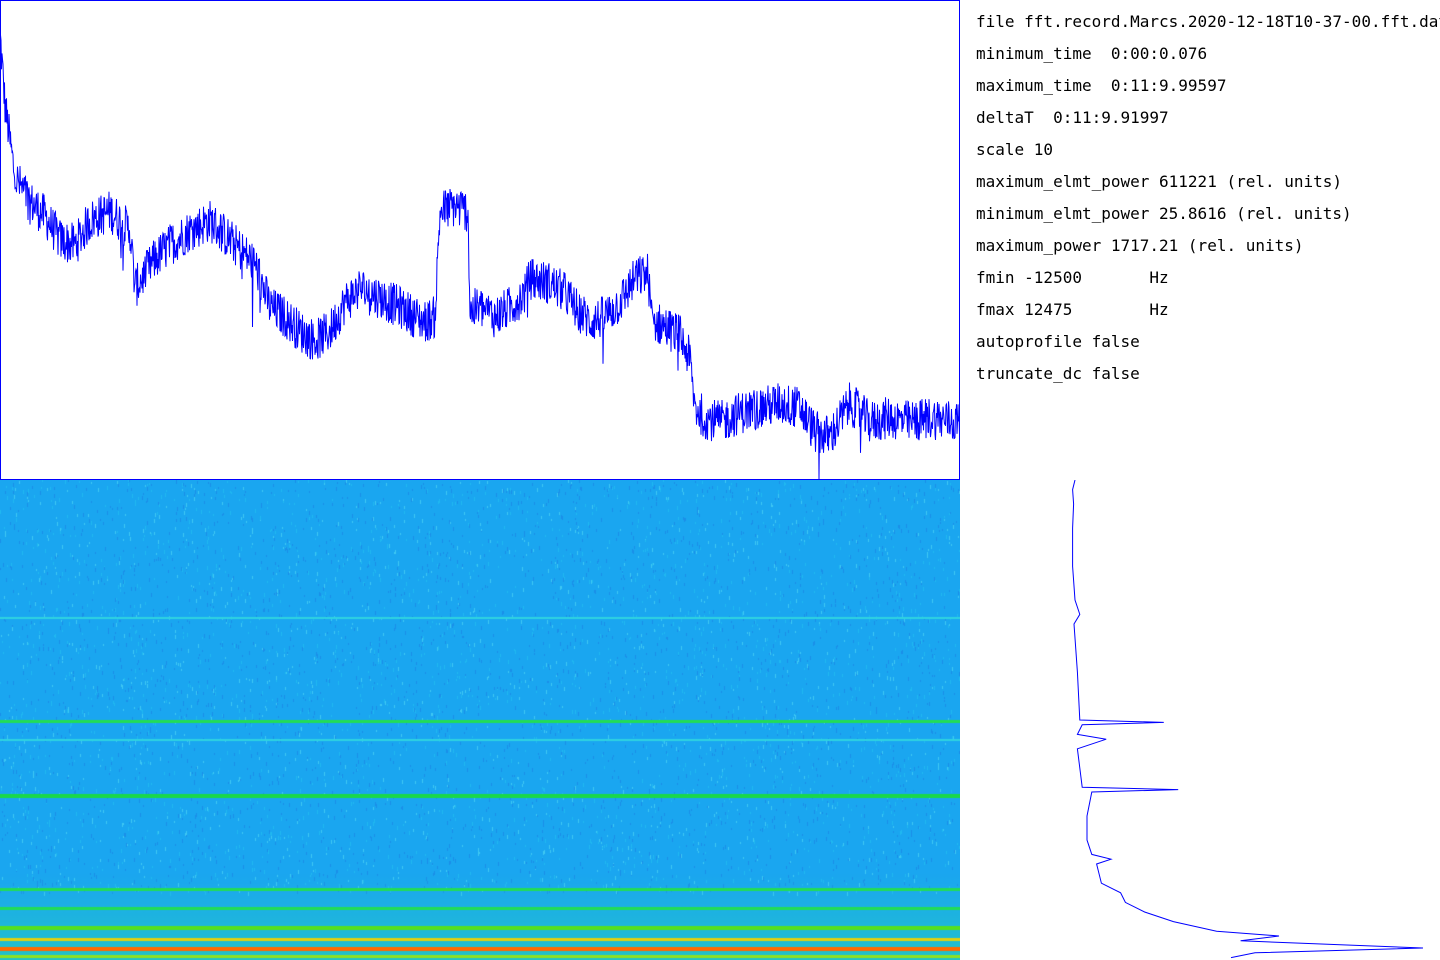 The width and height of the screenshot is (1440, 960). I want to click on frequency-profile-chart, so click(1248, 719).